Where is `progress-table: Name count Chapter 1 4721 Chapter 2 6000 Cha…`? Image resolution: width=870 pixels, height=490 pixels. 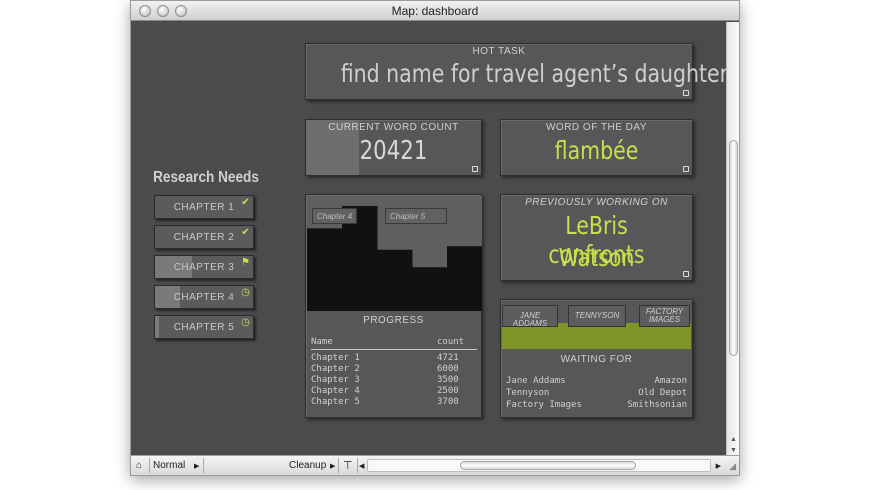 progress-table: Name count Chapter 1 4721 Chapter 2 6000 Cha… is located at coordinates (394, 372).